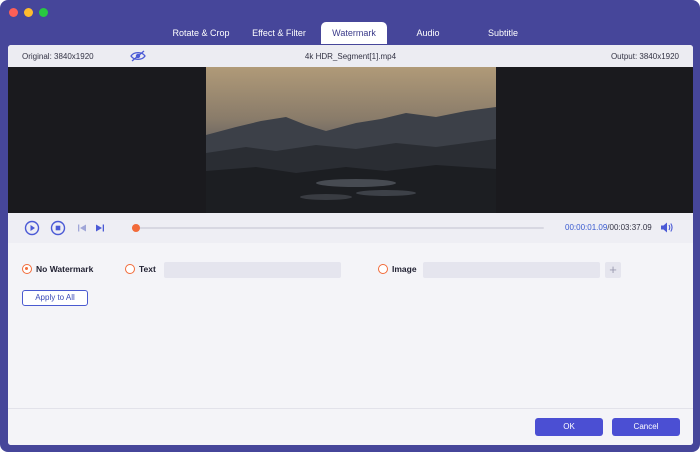 Image resolution: width=700 pixels, height=452 pixels. I want to click on text-watermark-label: Text, so click(147, 269).